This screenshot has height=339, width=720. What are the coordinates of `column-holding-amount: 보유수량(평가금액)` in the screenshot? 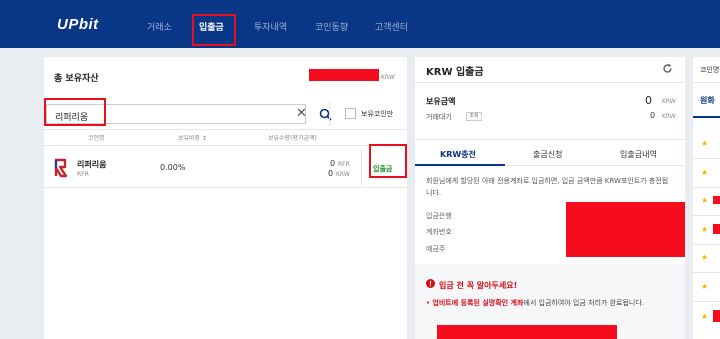 It's located at (292, 137).